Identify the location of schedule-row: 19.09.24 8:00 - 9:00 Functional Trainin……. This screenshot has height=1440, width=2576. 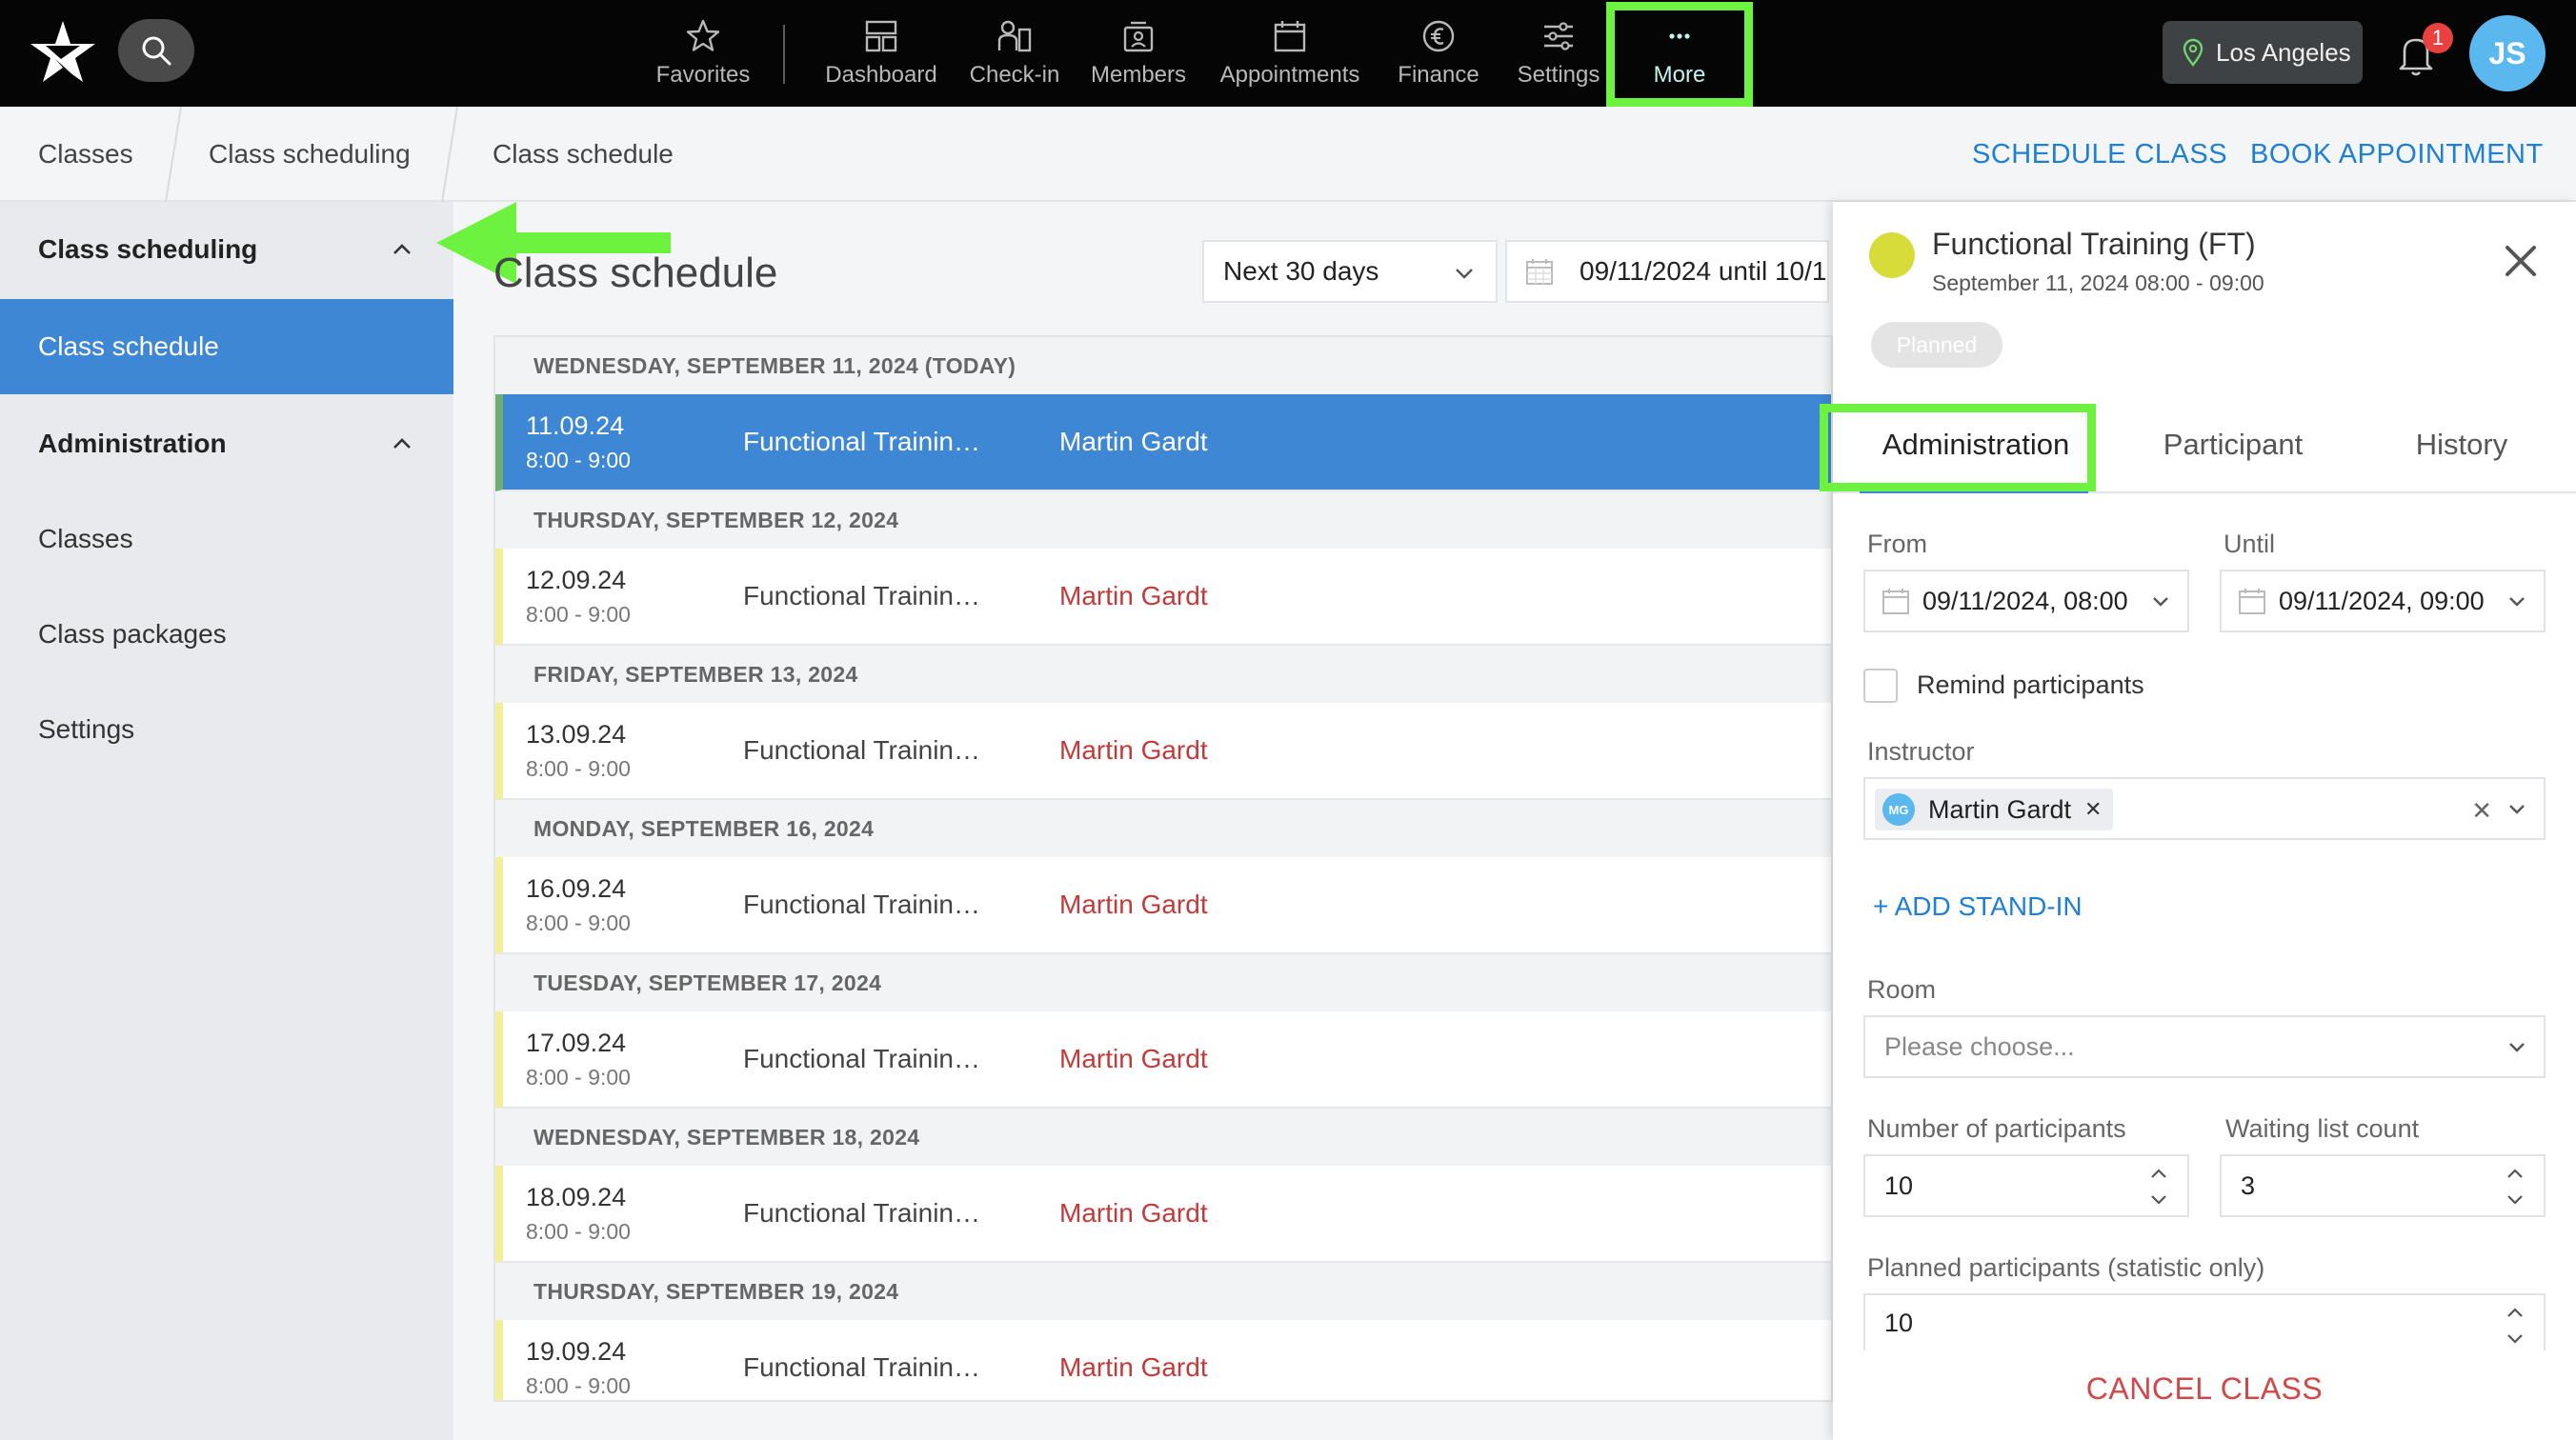
(1163, 1360).